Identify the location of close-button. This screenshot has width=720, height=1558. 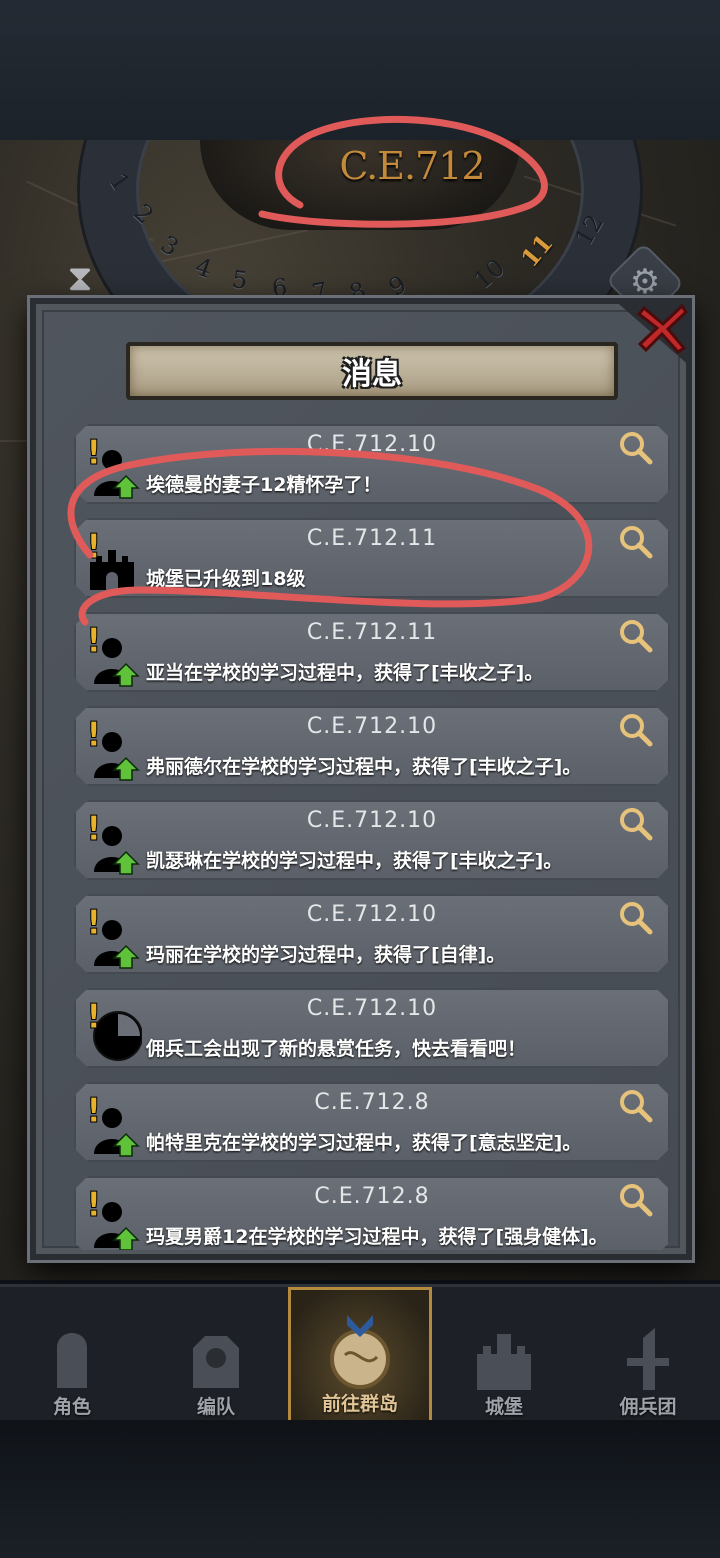
(663, 329).